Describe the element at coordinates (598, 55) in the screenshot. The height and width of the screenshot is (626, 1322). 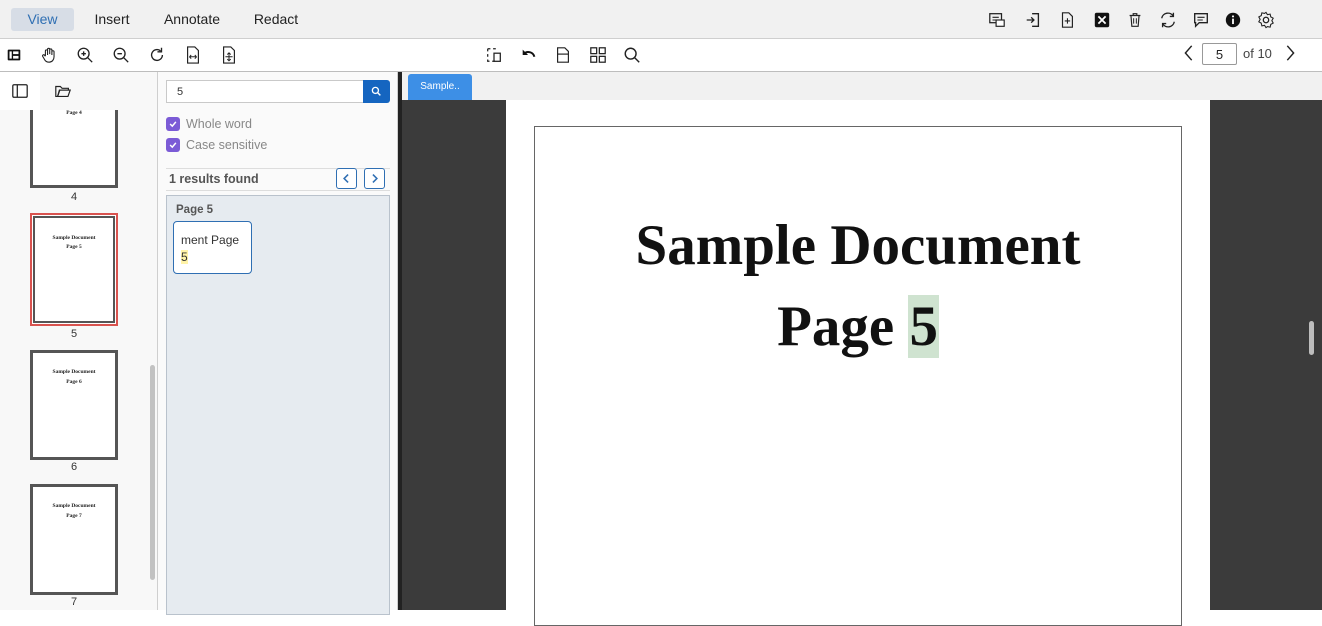
I see `grid-view-icon` at that location.